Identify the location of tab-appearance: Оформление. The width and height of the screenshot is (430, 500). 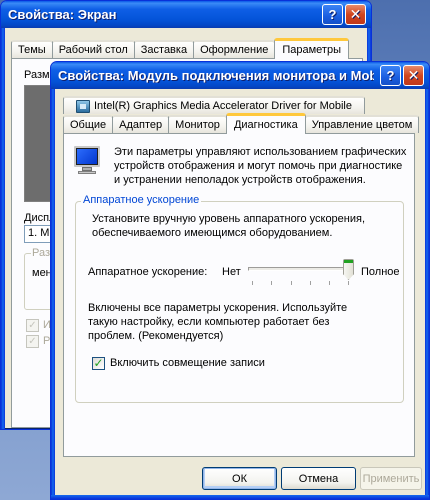
(234, 49).